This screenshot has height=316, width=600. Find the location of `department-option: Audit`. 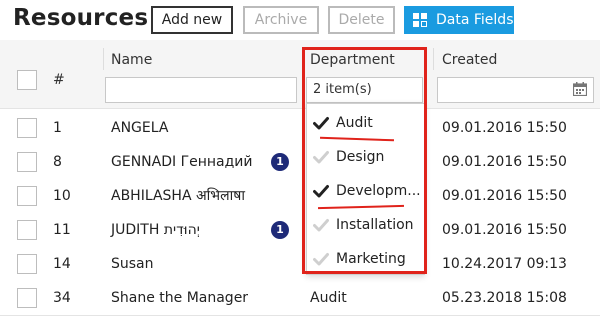

department-option: Audit is located at coordinates (365, 123).